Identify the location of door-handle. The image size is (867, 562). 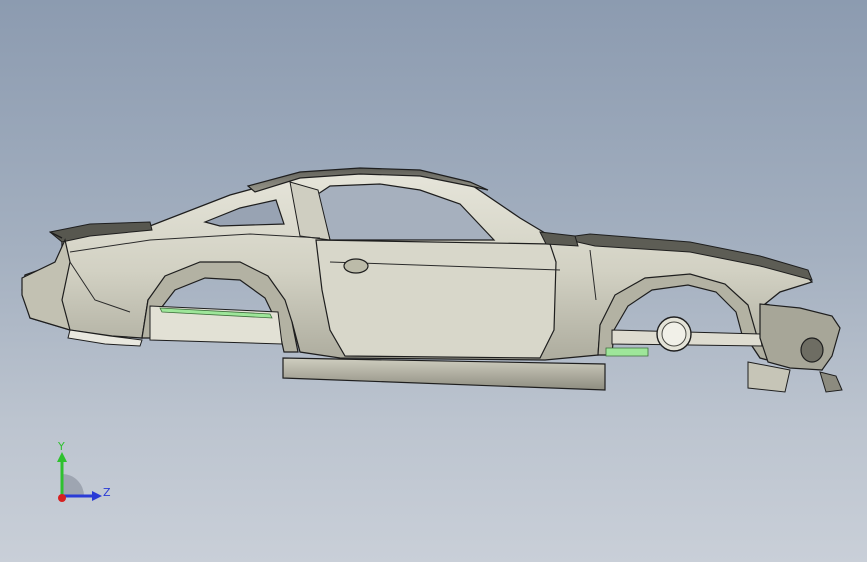
(356, 266).